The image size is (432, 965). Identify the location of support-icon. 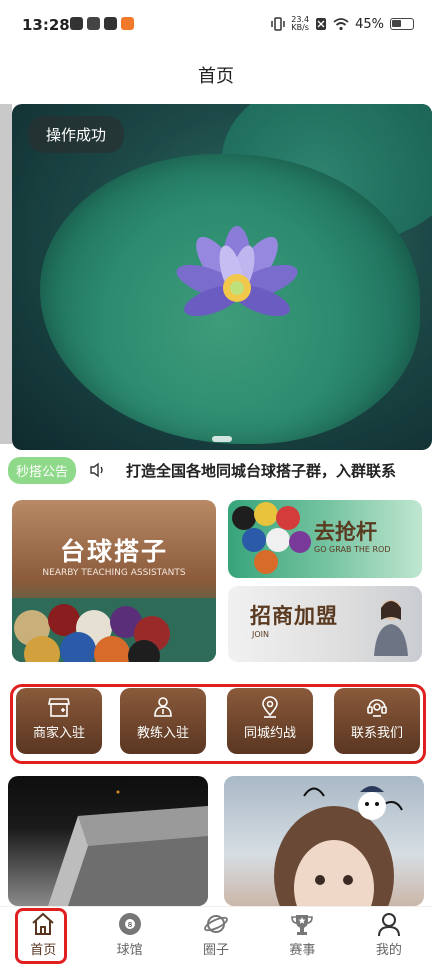
(377, 708).